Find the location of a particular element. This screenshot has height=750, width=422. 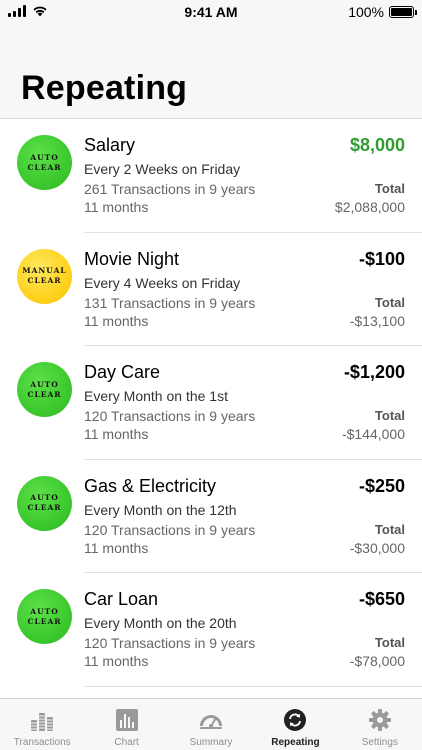

item-total-value: -$30,000 is located at coordinates (377, 547).